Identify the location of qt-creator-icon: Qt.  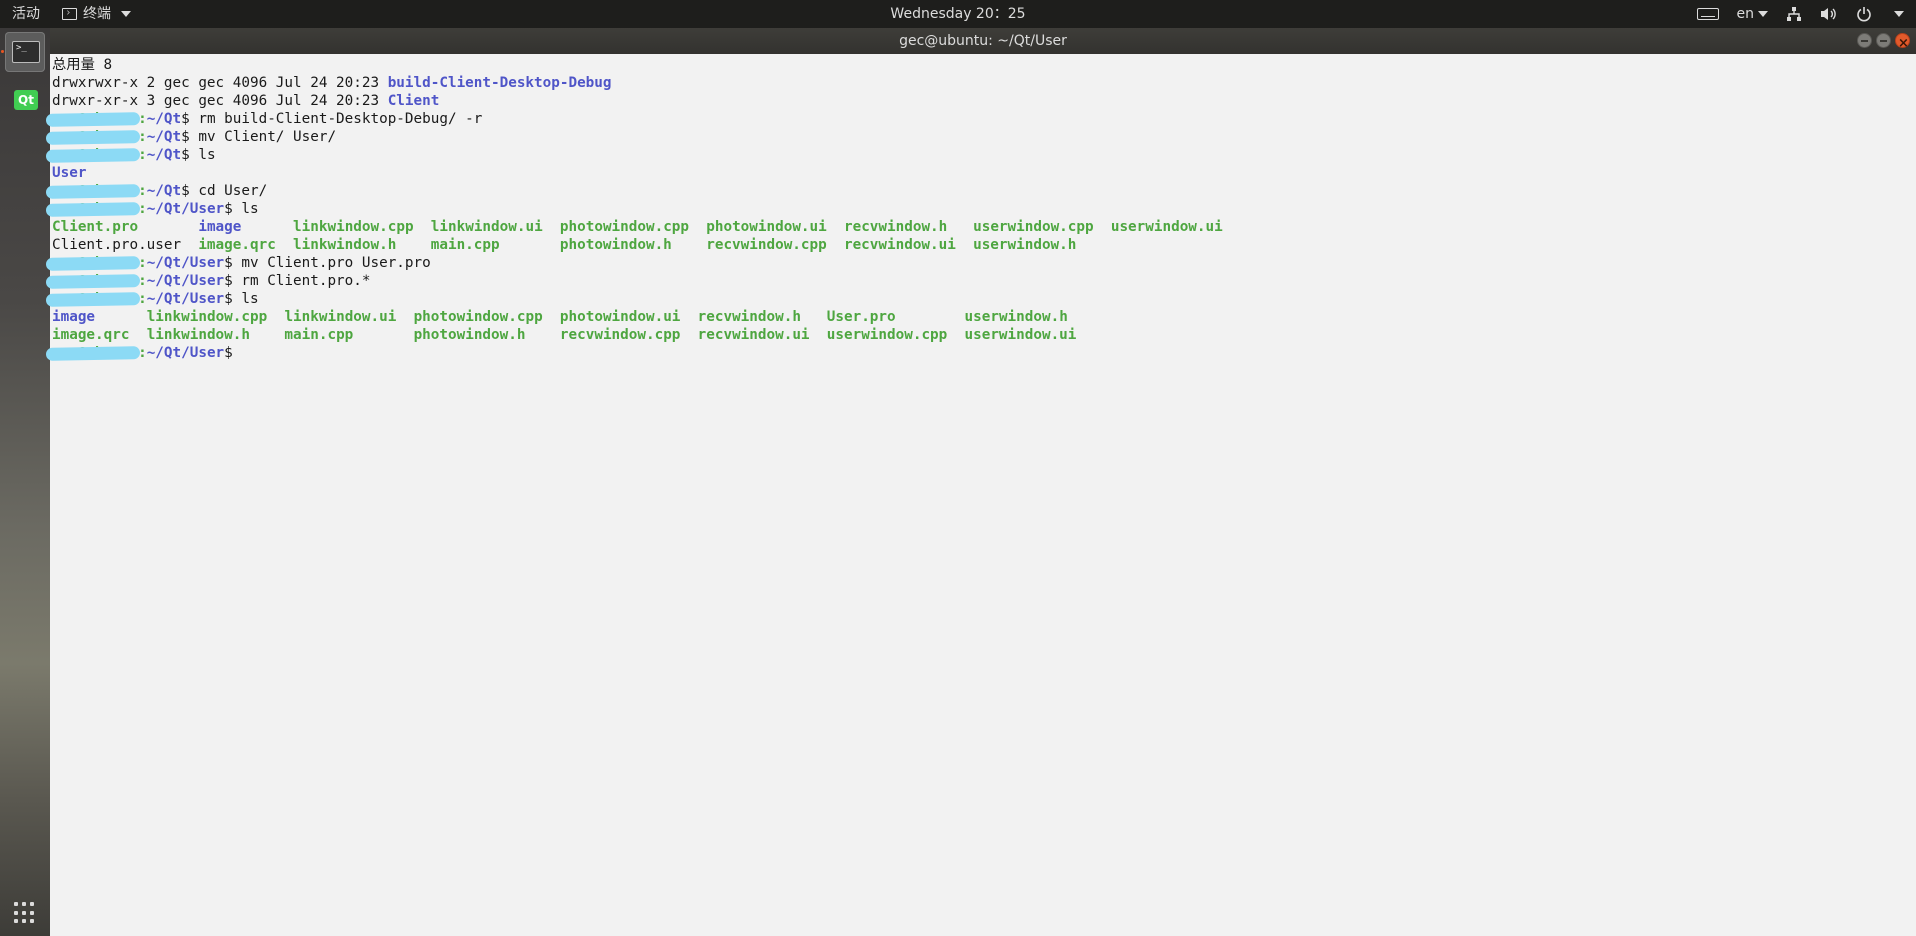
(26, 100).